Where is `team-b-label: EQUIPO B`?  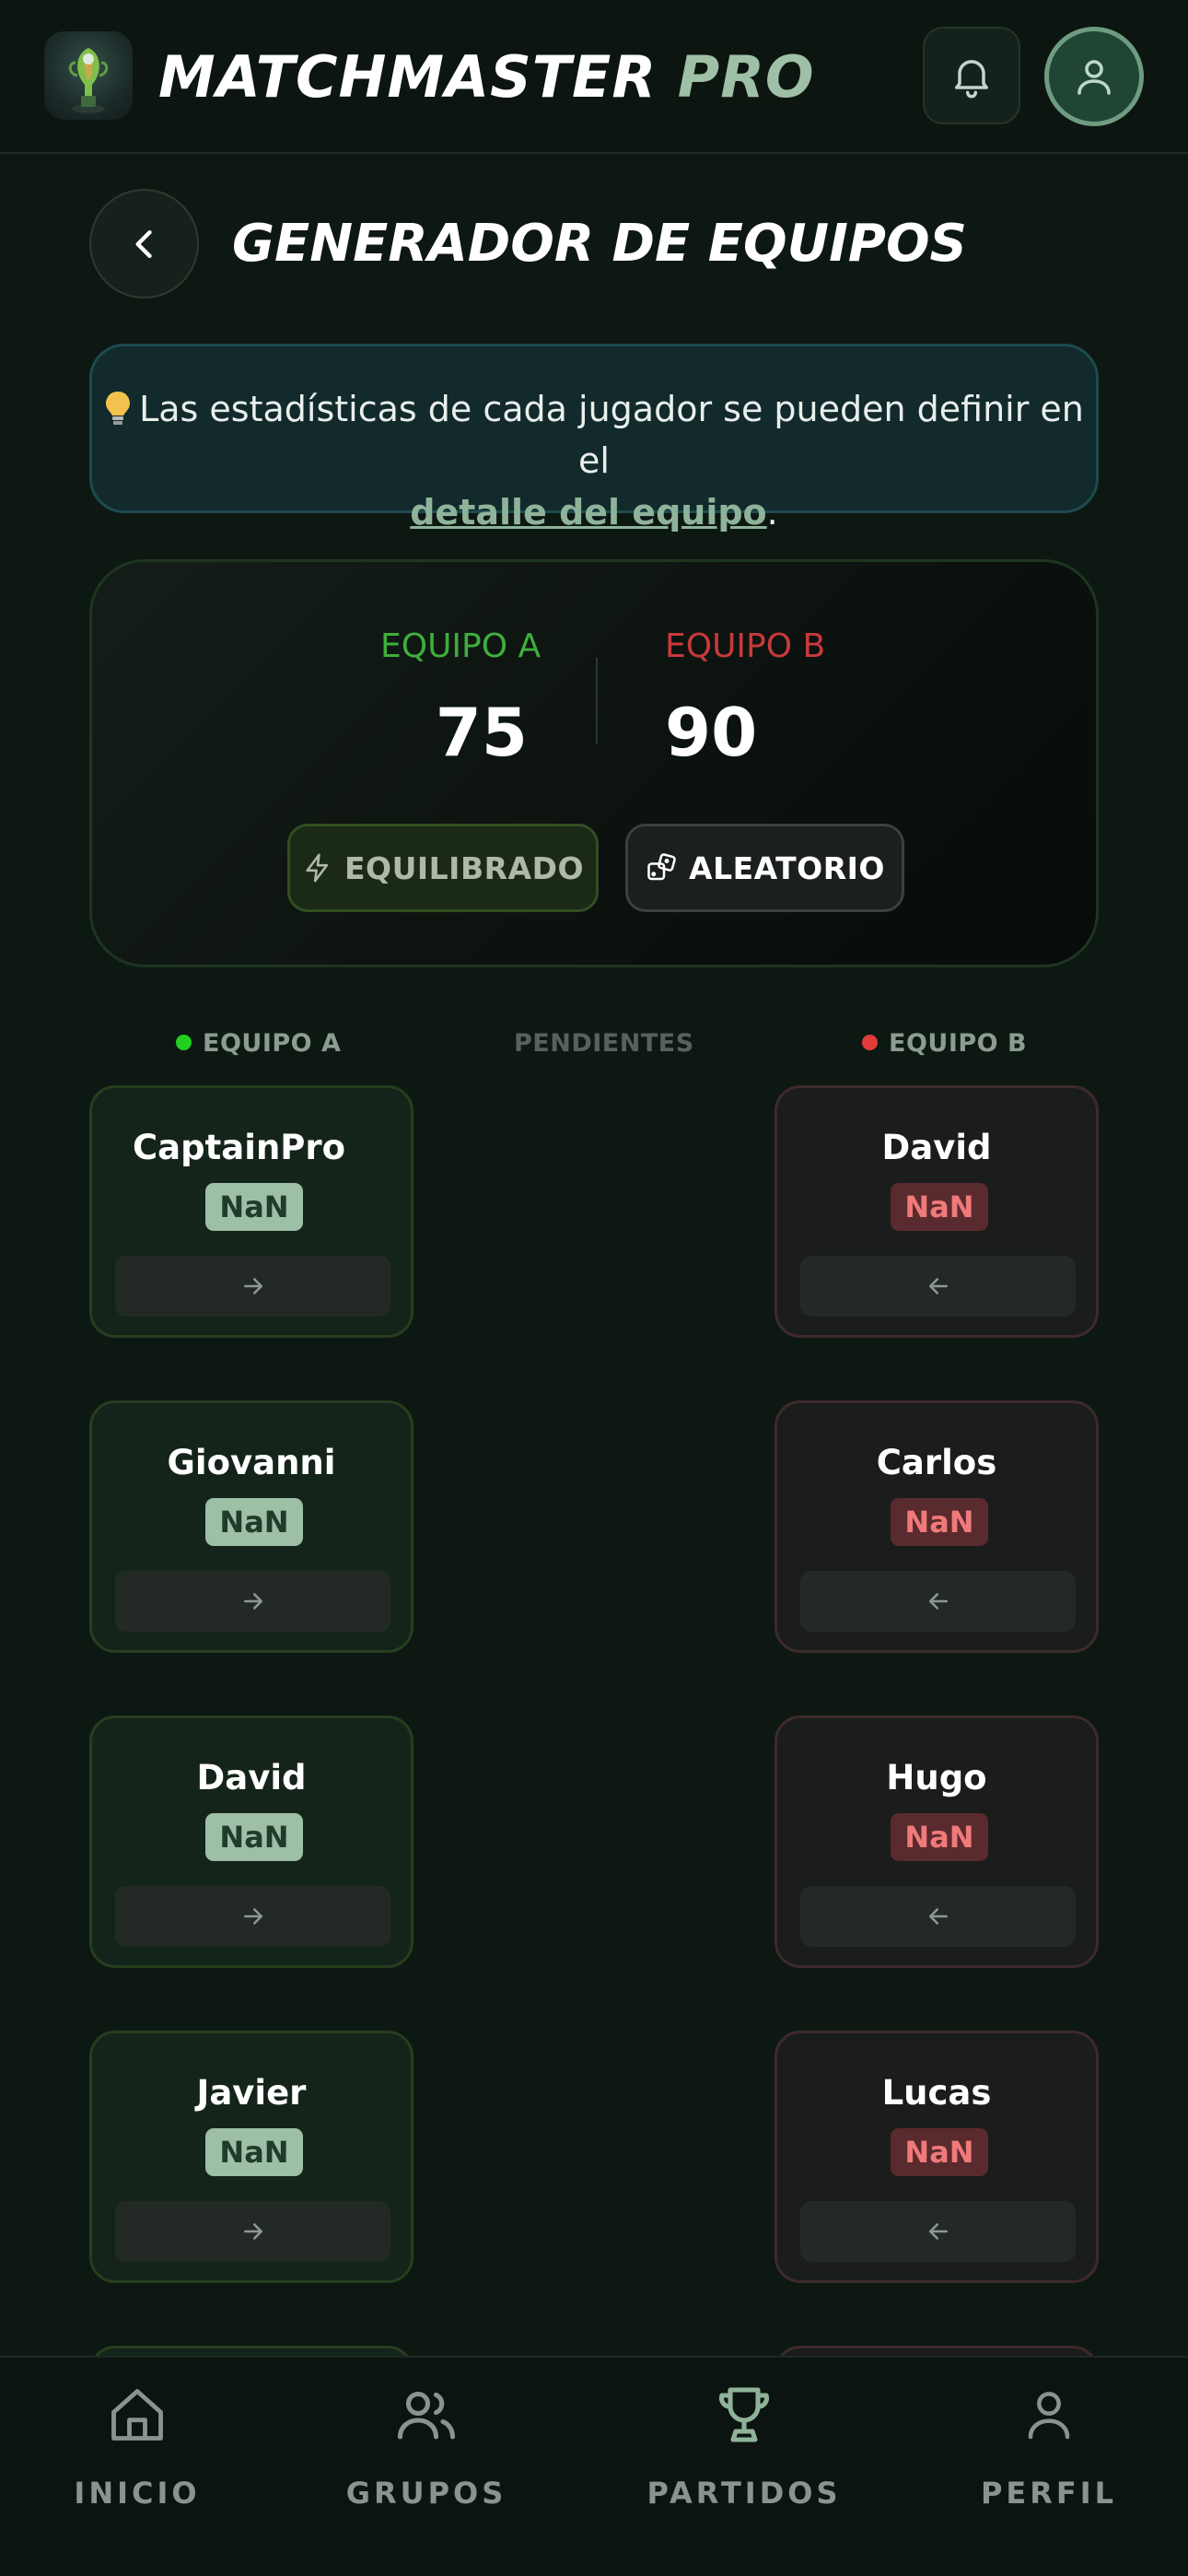 team-b-label: EQUIPO B is located at coordinates (745, 646).